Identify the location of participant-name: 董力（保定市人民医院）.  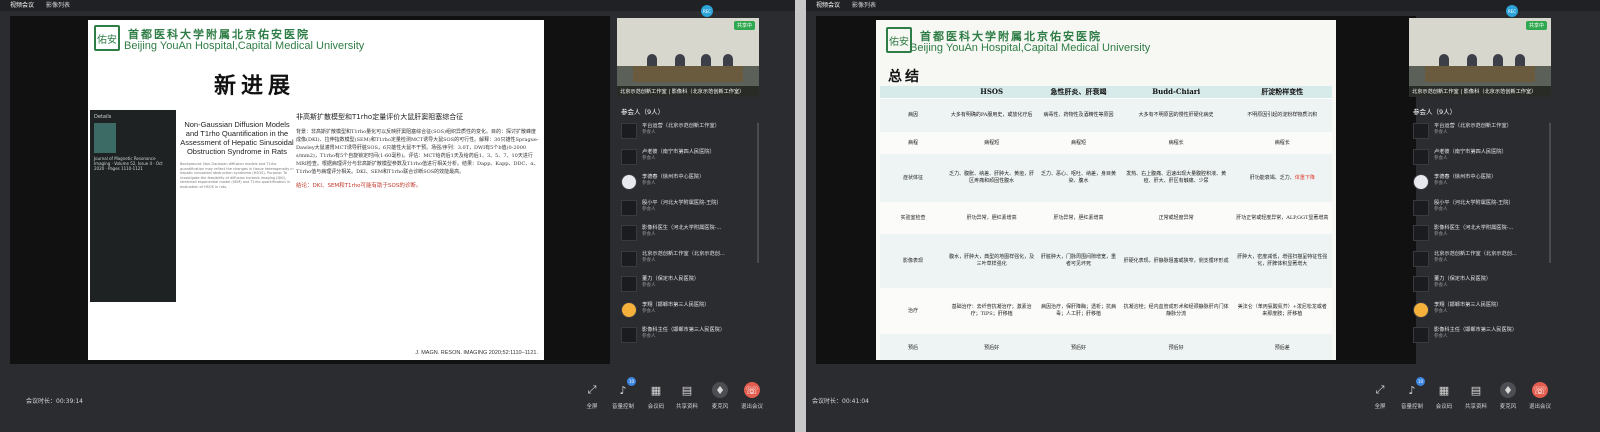
(671, 279).